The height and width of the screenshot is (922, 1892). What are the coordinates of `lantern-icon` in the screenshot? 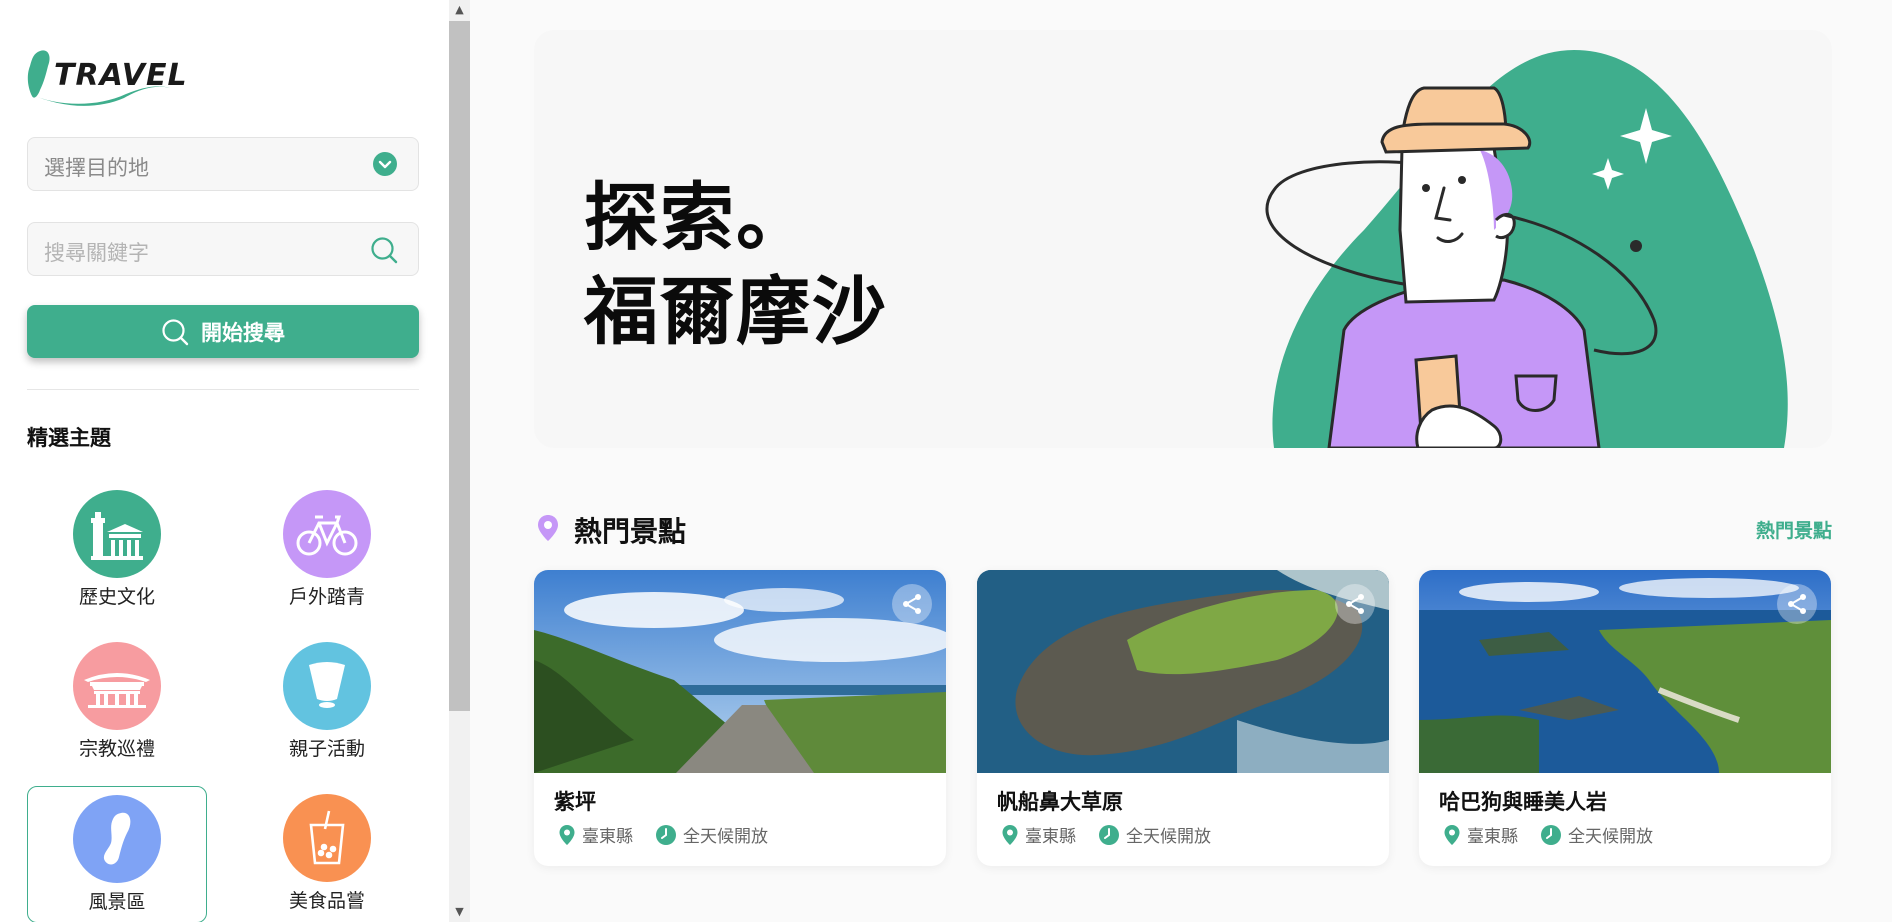 It's located at (327, 686).